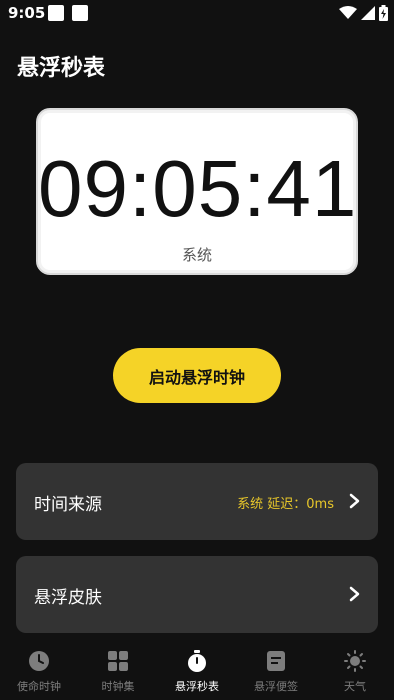 This screenshot has height=700, width=394. Describe the element at coordinates (27, 13) in the screenshot. I see `status-time: 9:05` at that location.